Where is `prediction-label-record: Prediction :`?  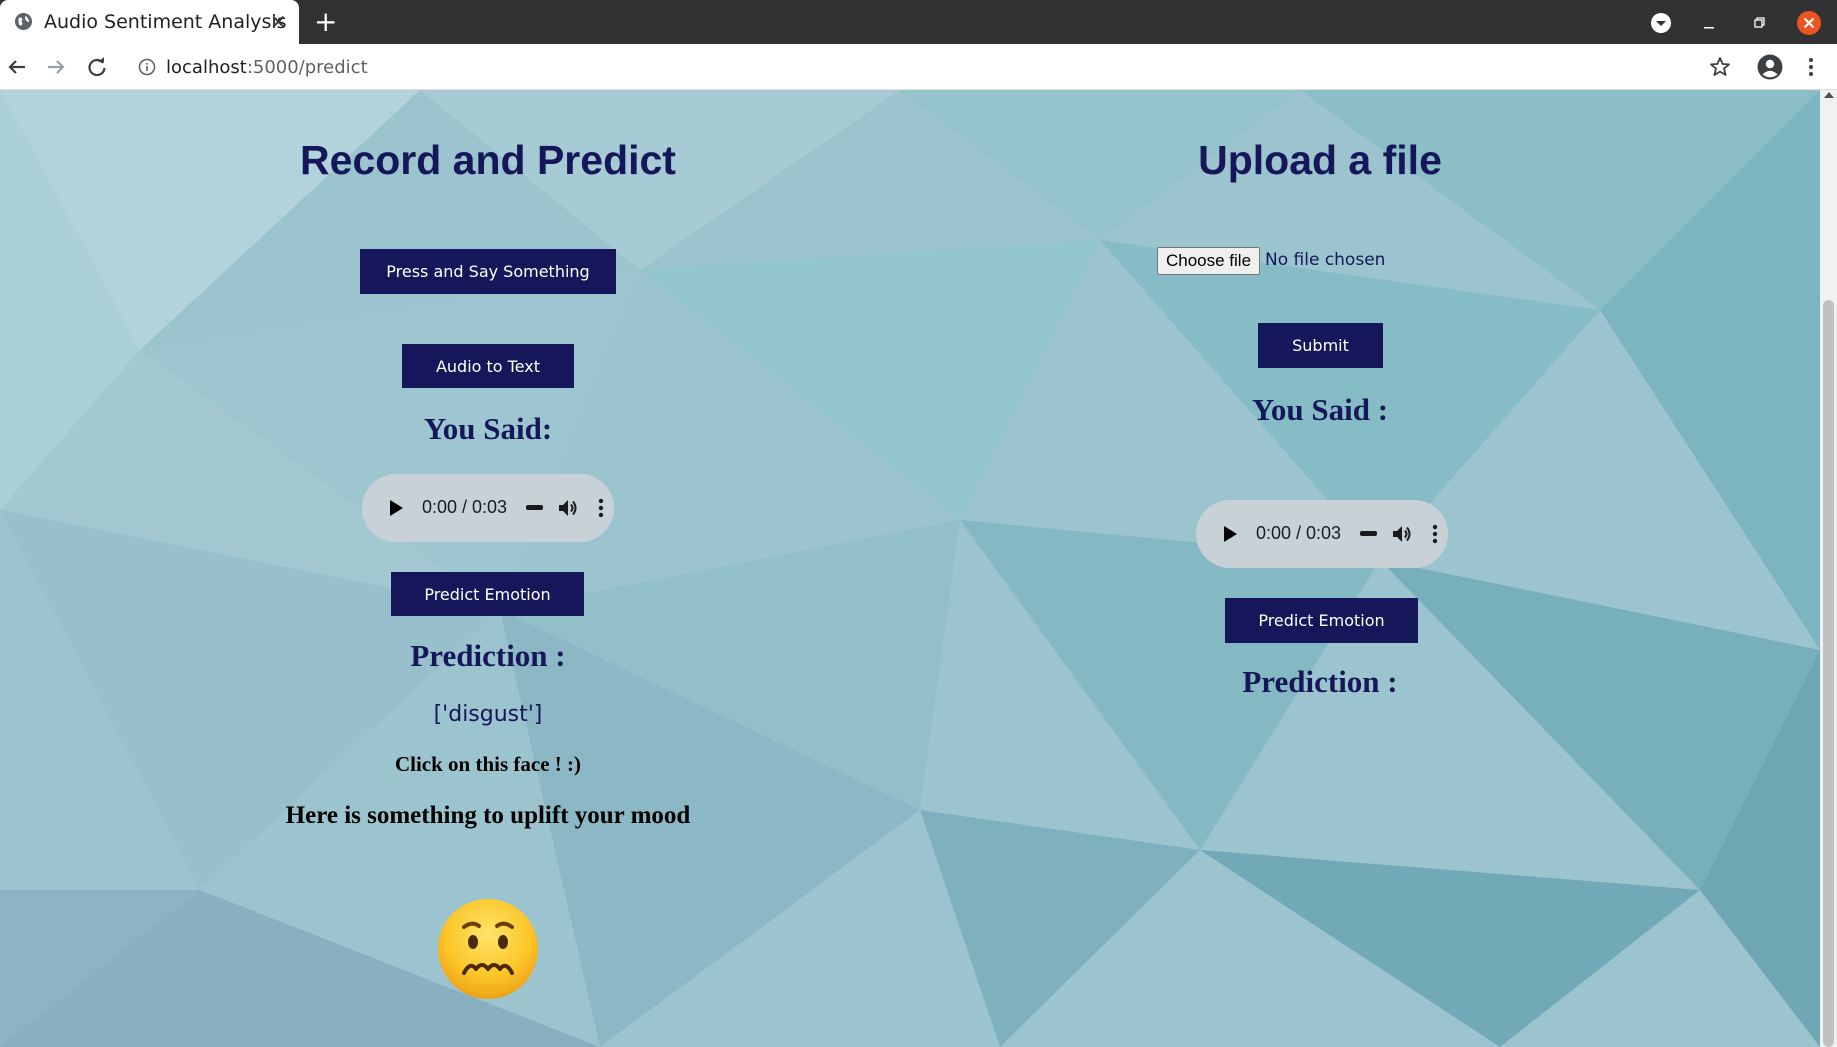
prediction-label-record: Prediction : is located at coordinates (488, 655).